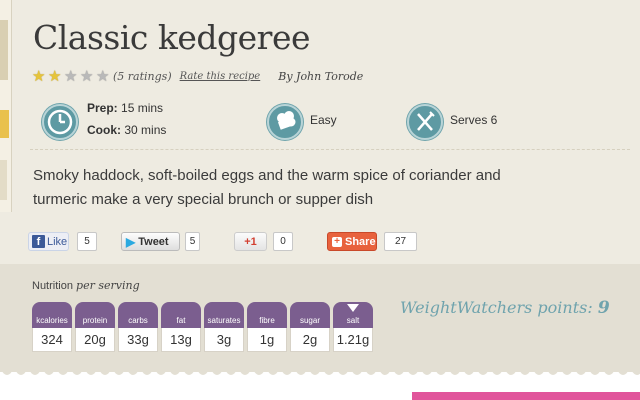  I want to click on facebook-like-label: Like, so click(57, 241).